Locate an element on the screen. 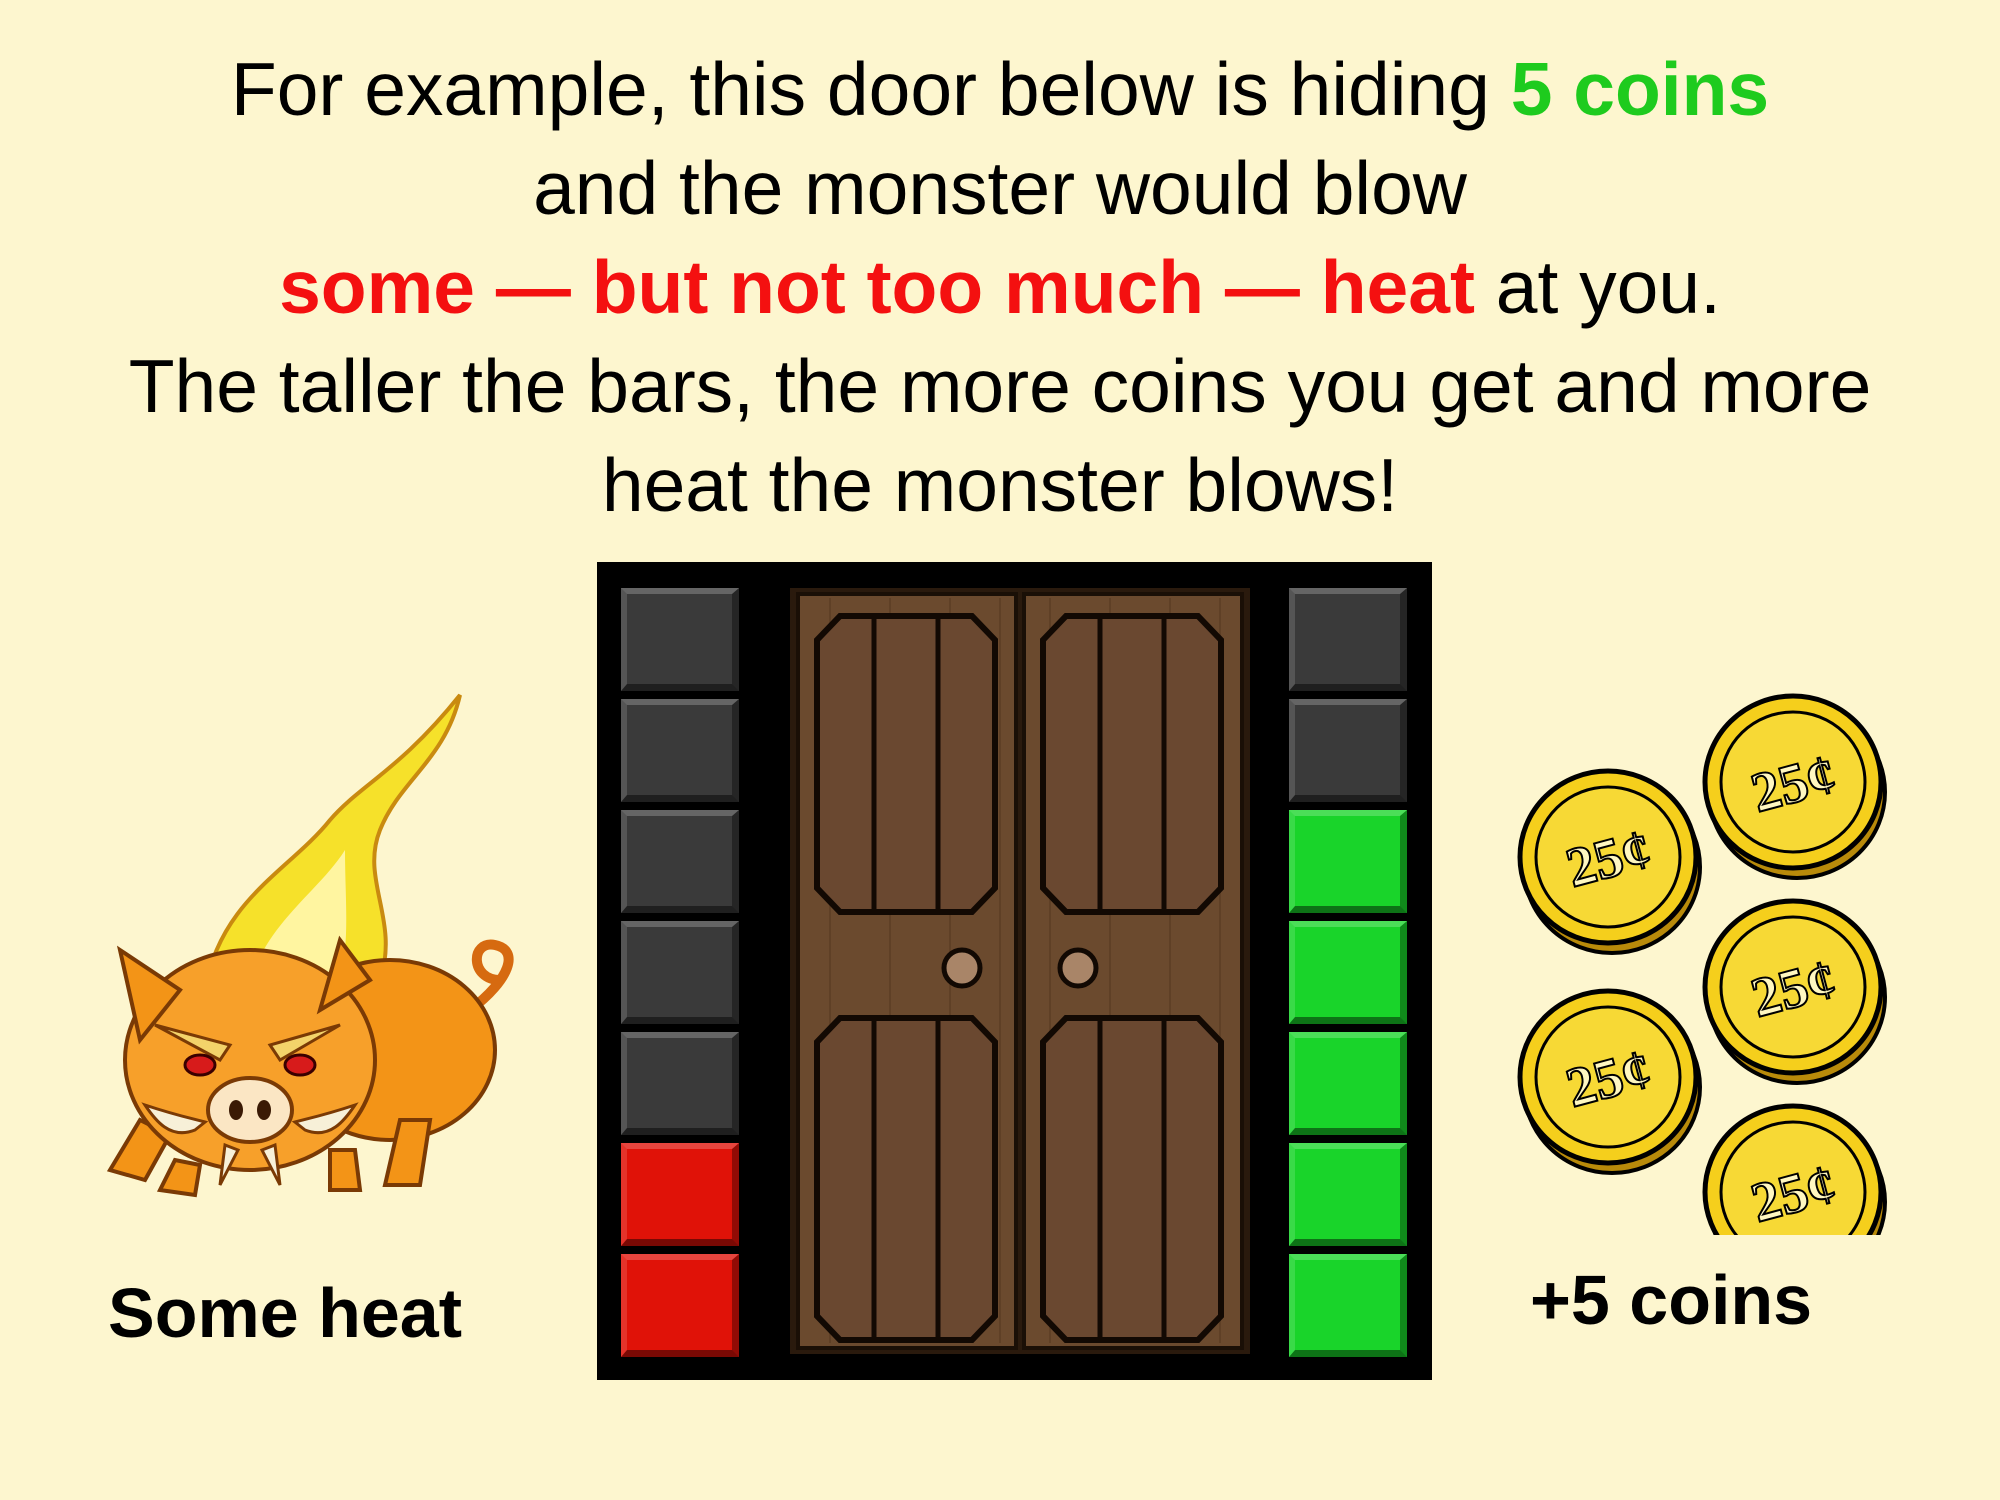  double-door-icon is located at coordinates (1020, 971).